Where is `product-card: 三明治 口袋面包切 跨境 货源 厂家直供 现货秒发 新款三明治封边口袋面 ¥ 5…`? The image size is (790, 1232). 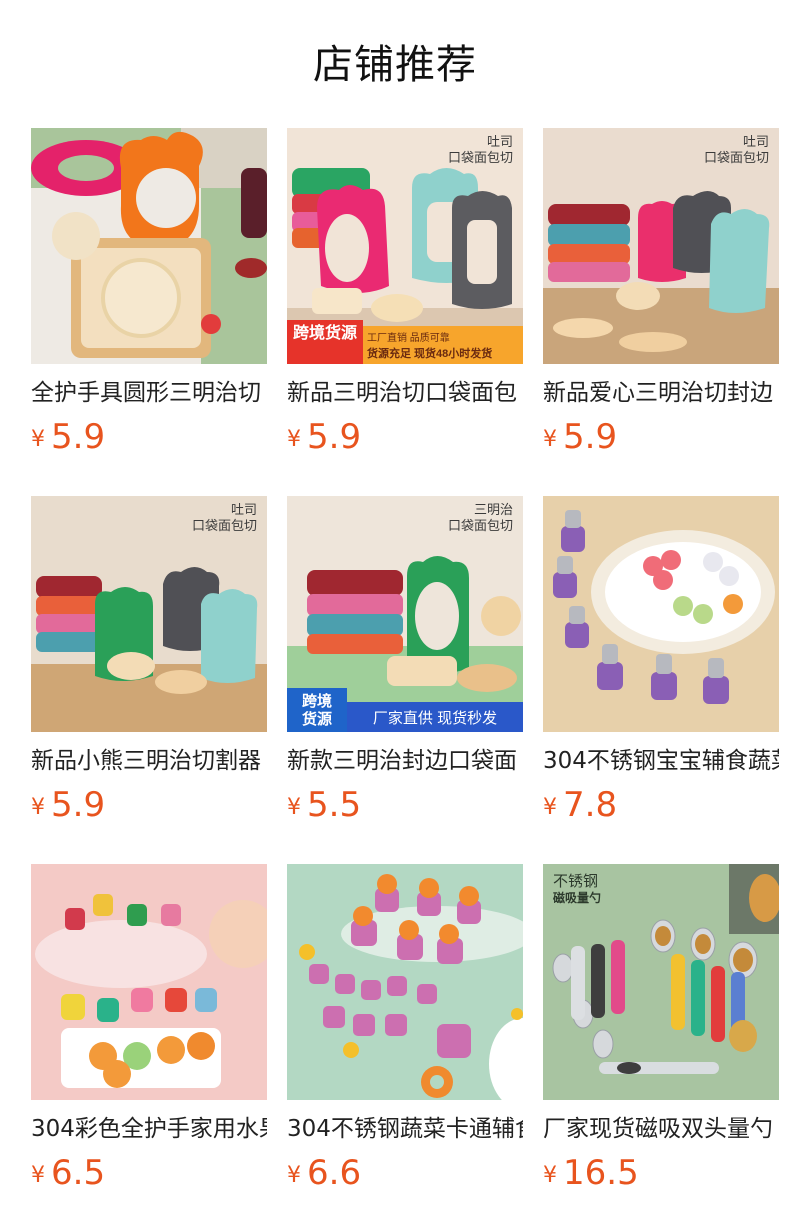 product-card: 三明治 口袋面包切 跨境 货源 厂家直供 现货秒发 新款三明治封边口袋面 ¥ 5… is located at coordinates (405, 661).